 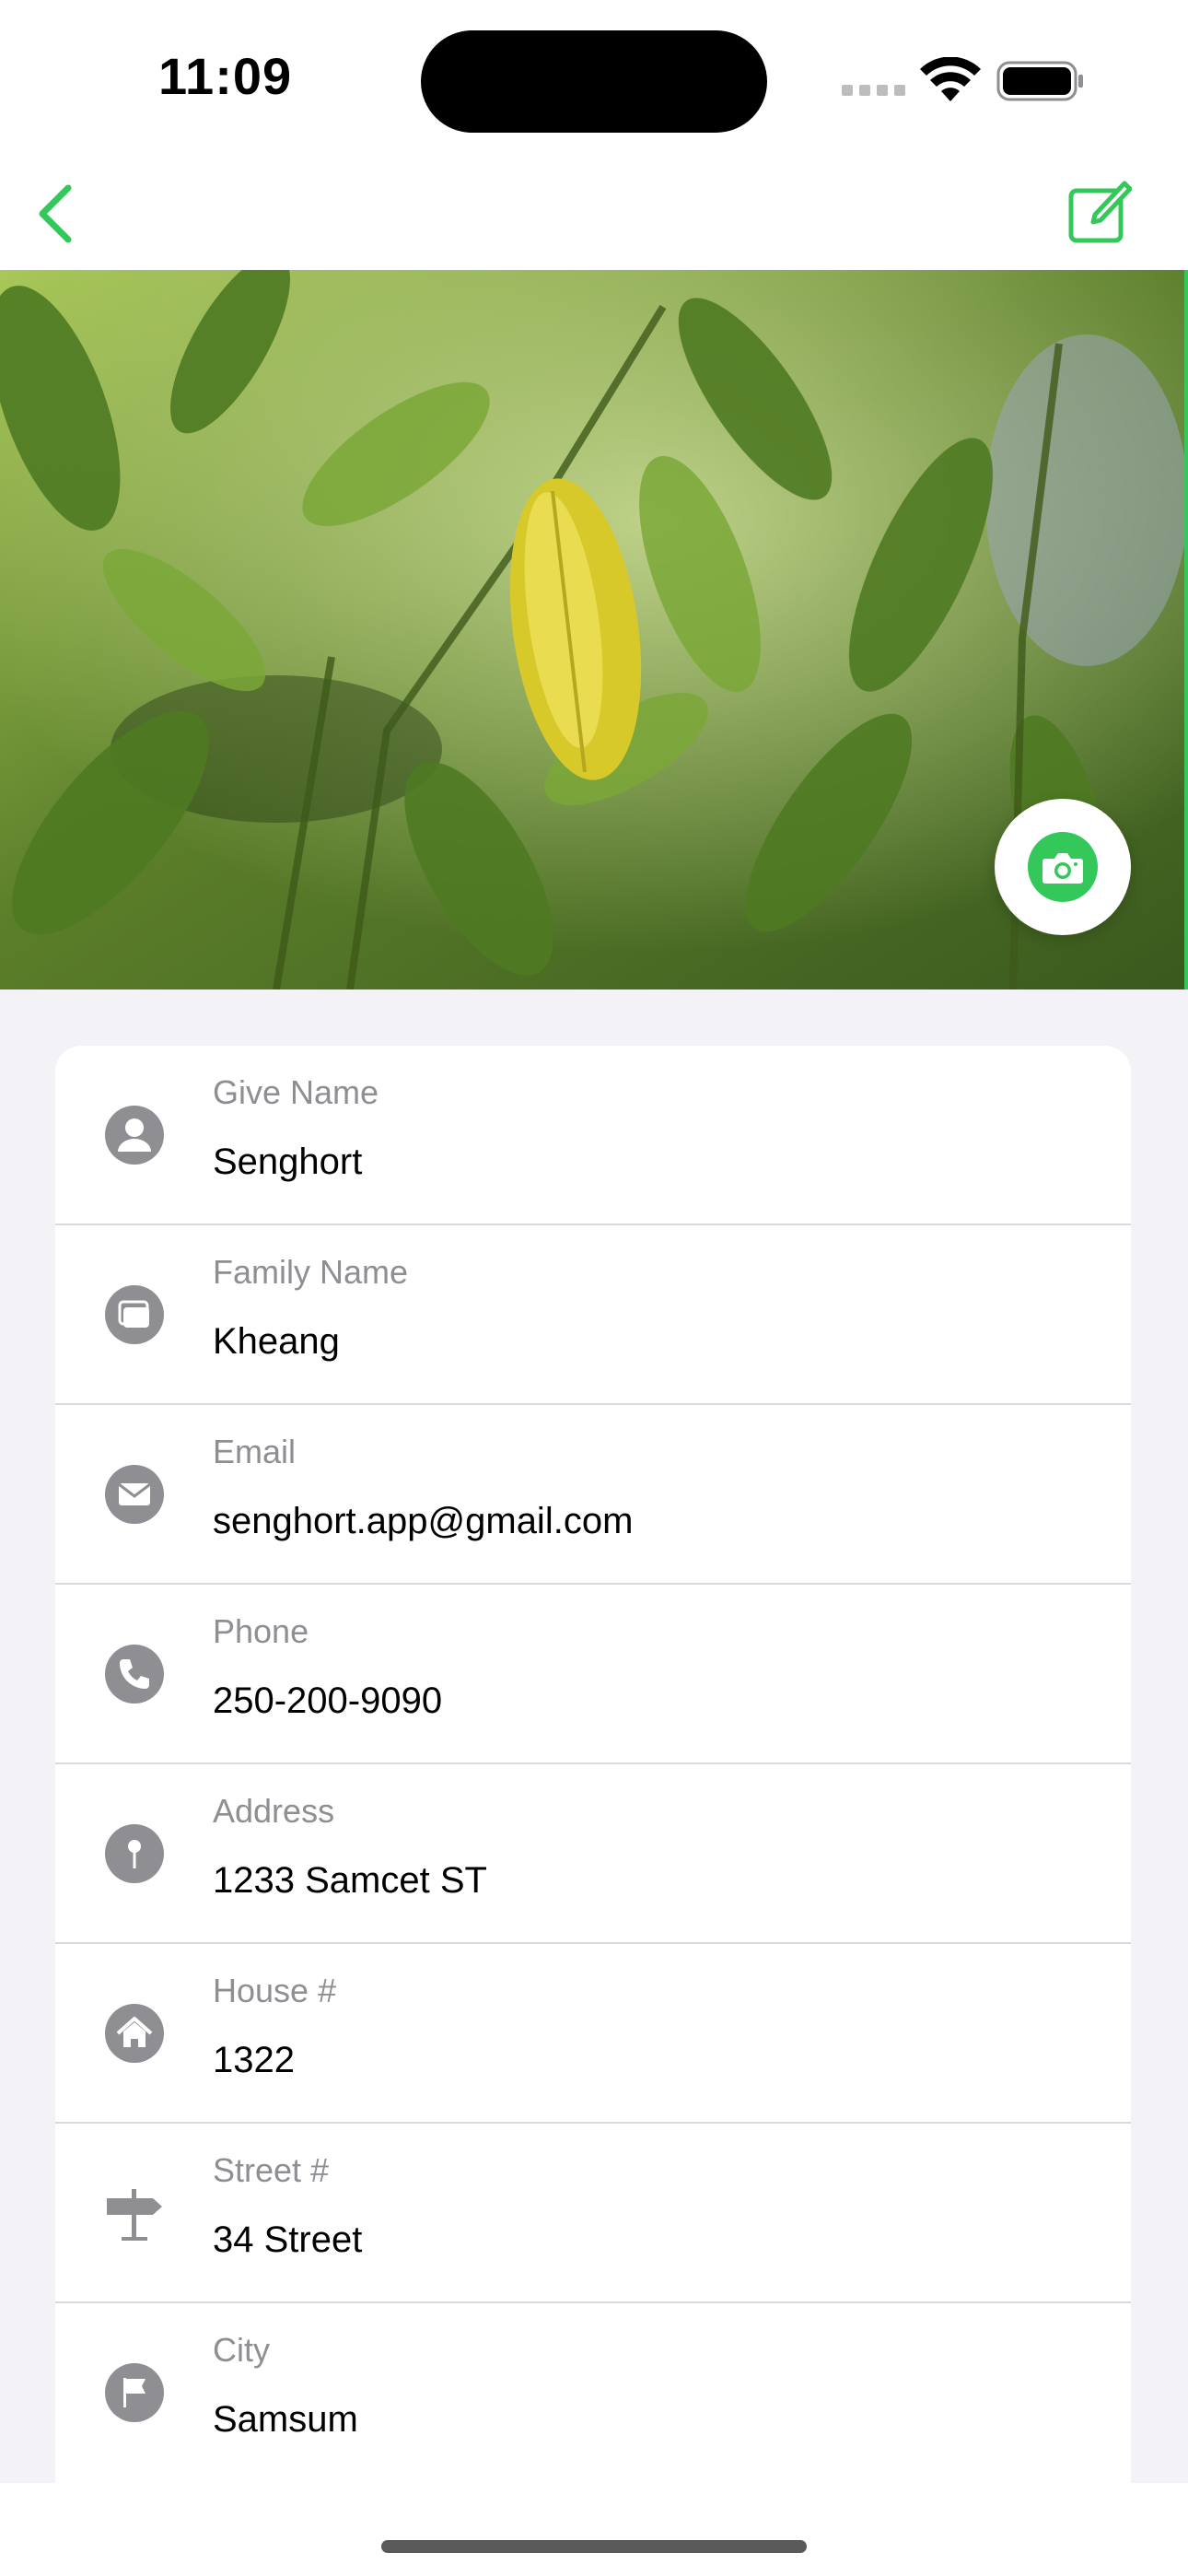 I want to click on status-time: 11:09, so click(x=225, y=76).